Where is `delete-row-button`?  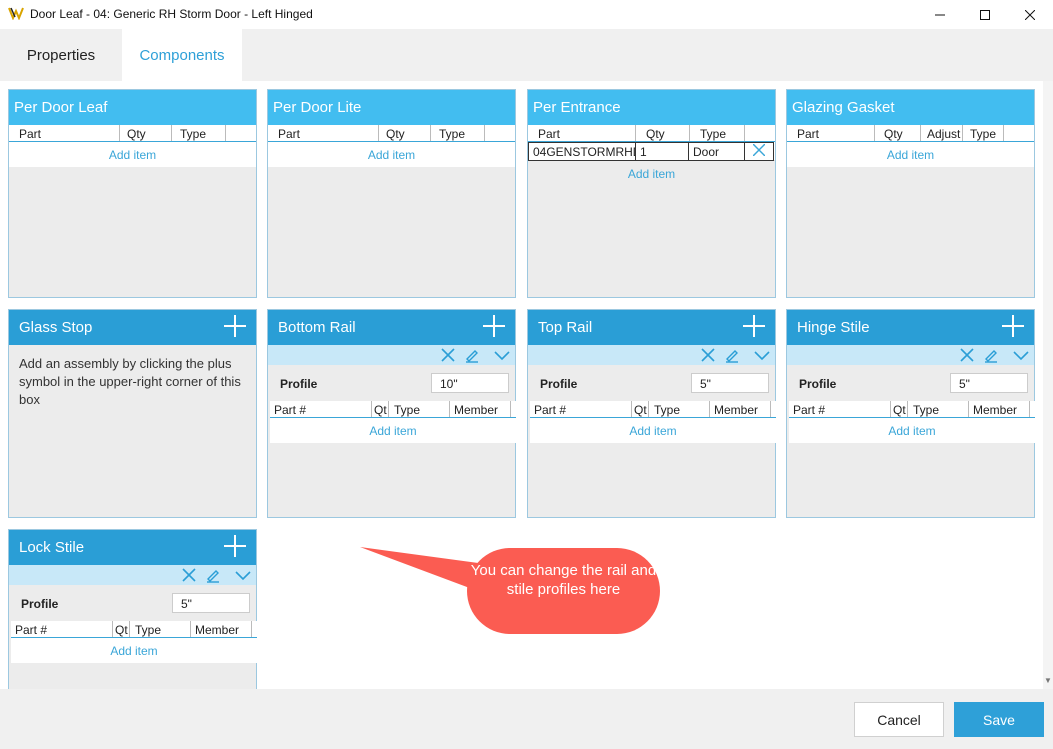 delete-row-button is located at coordinates (759, 151).